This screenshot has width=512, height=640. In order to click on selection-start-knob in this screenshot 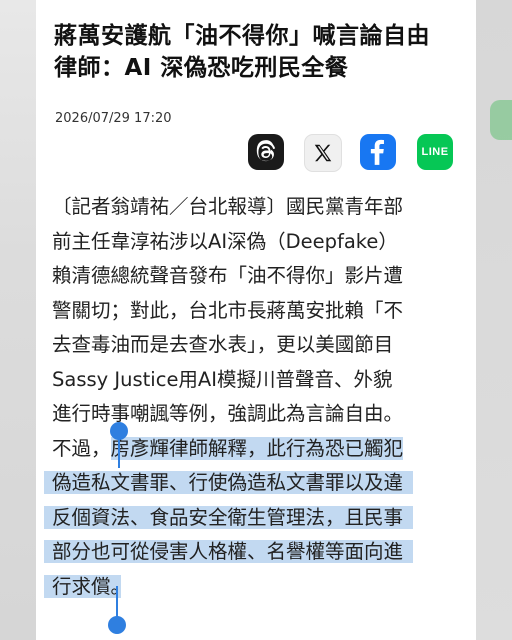, I will do `click(119, 431)`.